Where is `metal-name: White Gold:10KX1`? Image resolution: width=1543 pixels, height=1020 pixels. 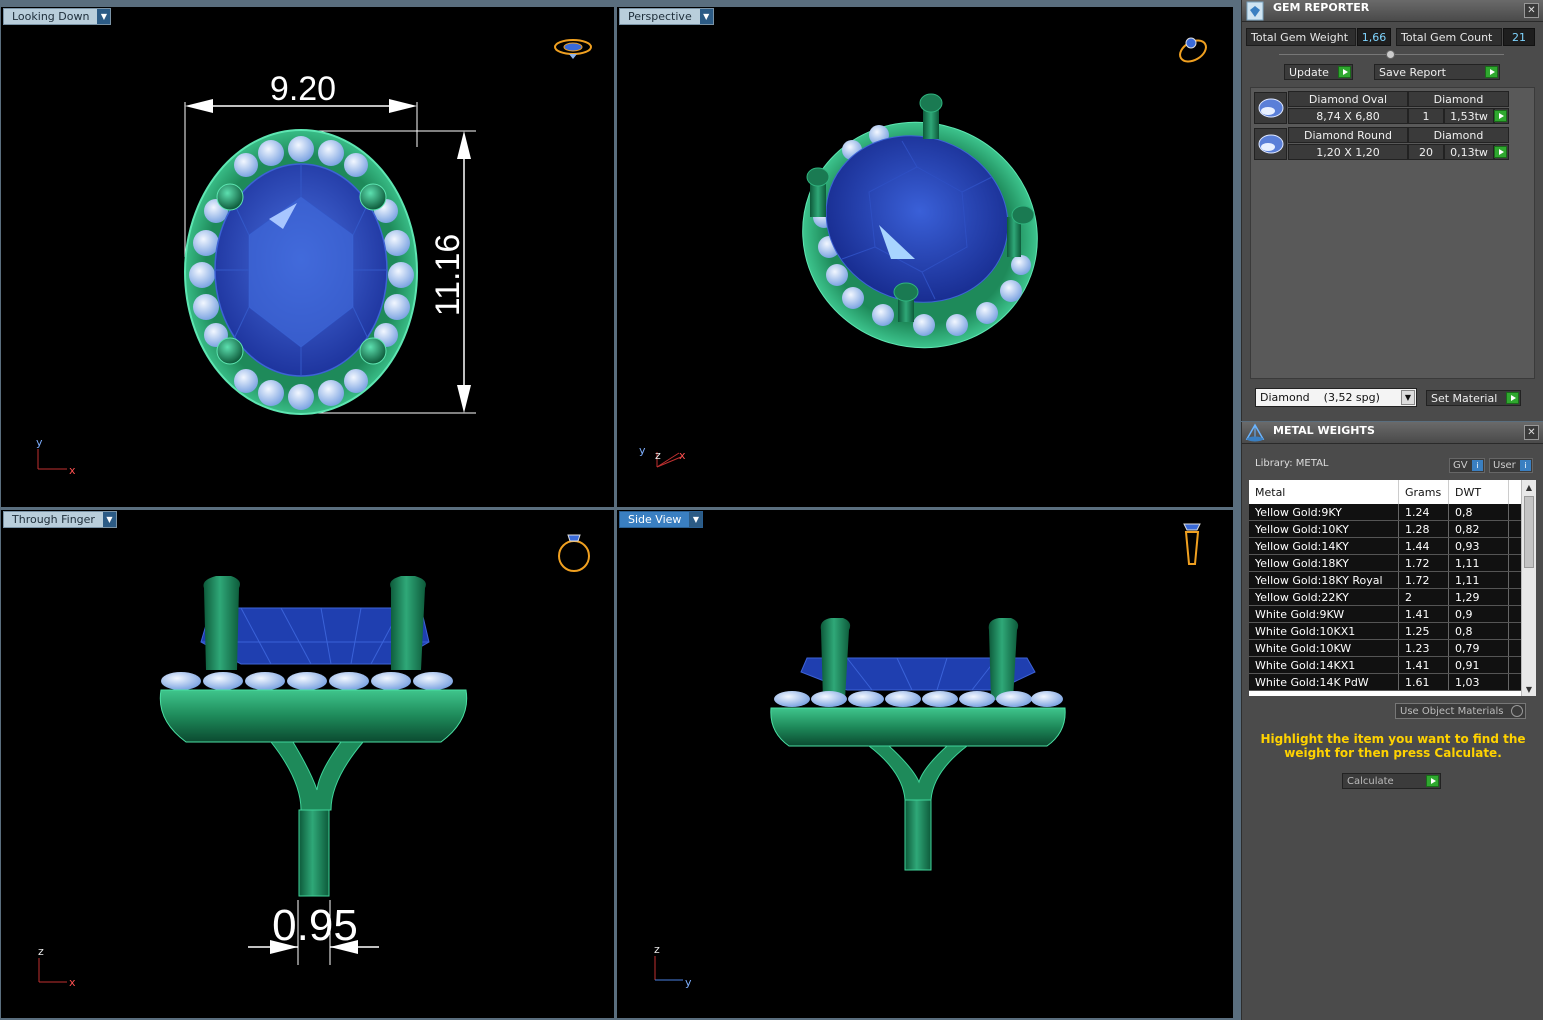 metal-name: White Gold:10KX1 is located at coordinates (1324, 631).